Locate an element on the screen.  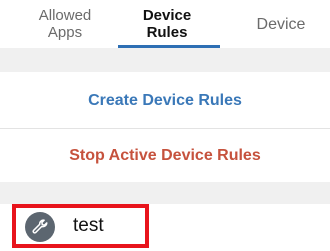
tab-device-rules: Device Rules is located at coordinates (167, 24).